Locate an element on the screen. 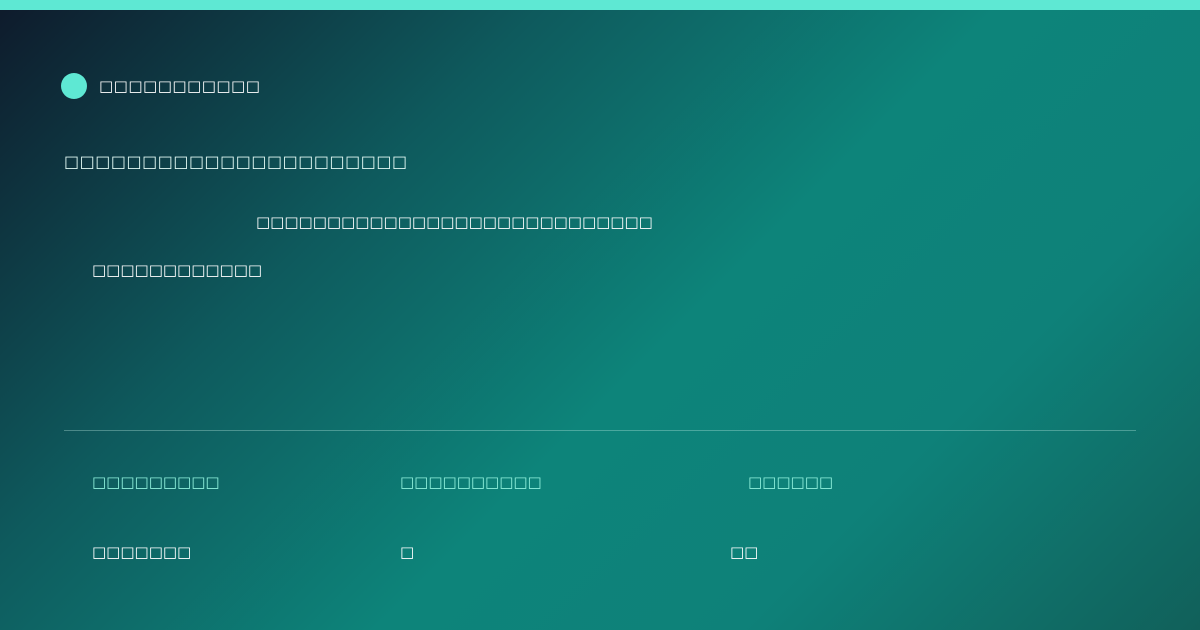 This screenshot has height=630, width=1200. top-accent-bar is located at coordinates (600, 5).